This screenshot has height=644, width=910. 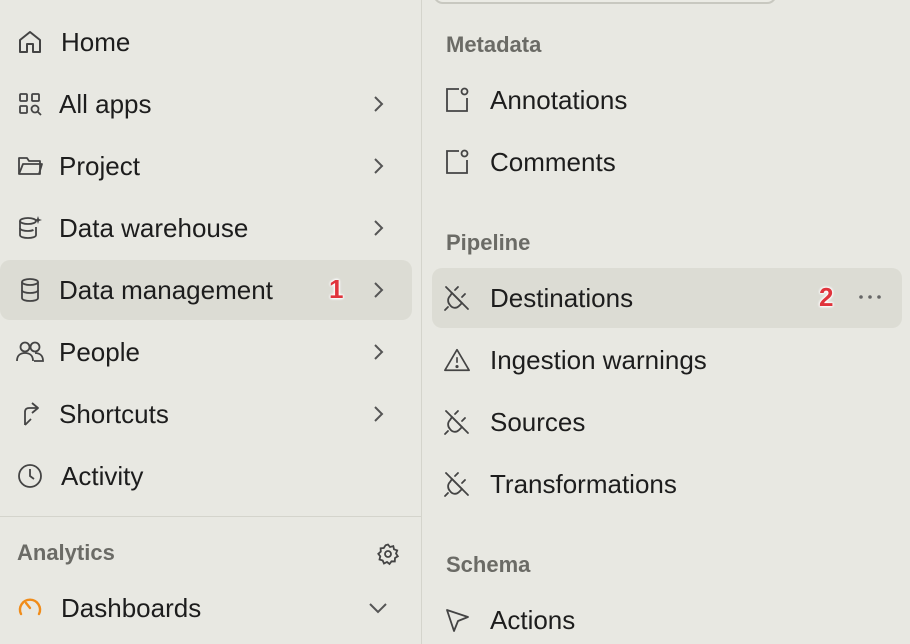 I want to click on sidebar-item-label: Home, so click(x=96, y=41).